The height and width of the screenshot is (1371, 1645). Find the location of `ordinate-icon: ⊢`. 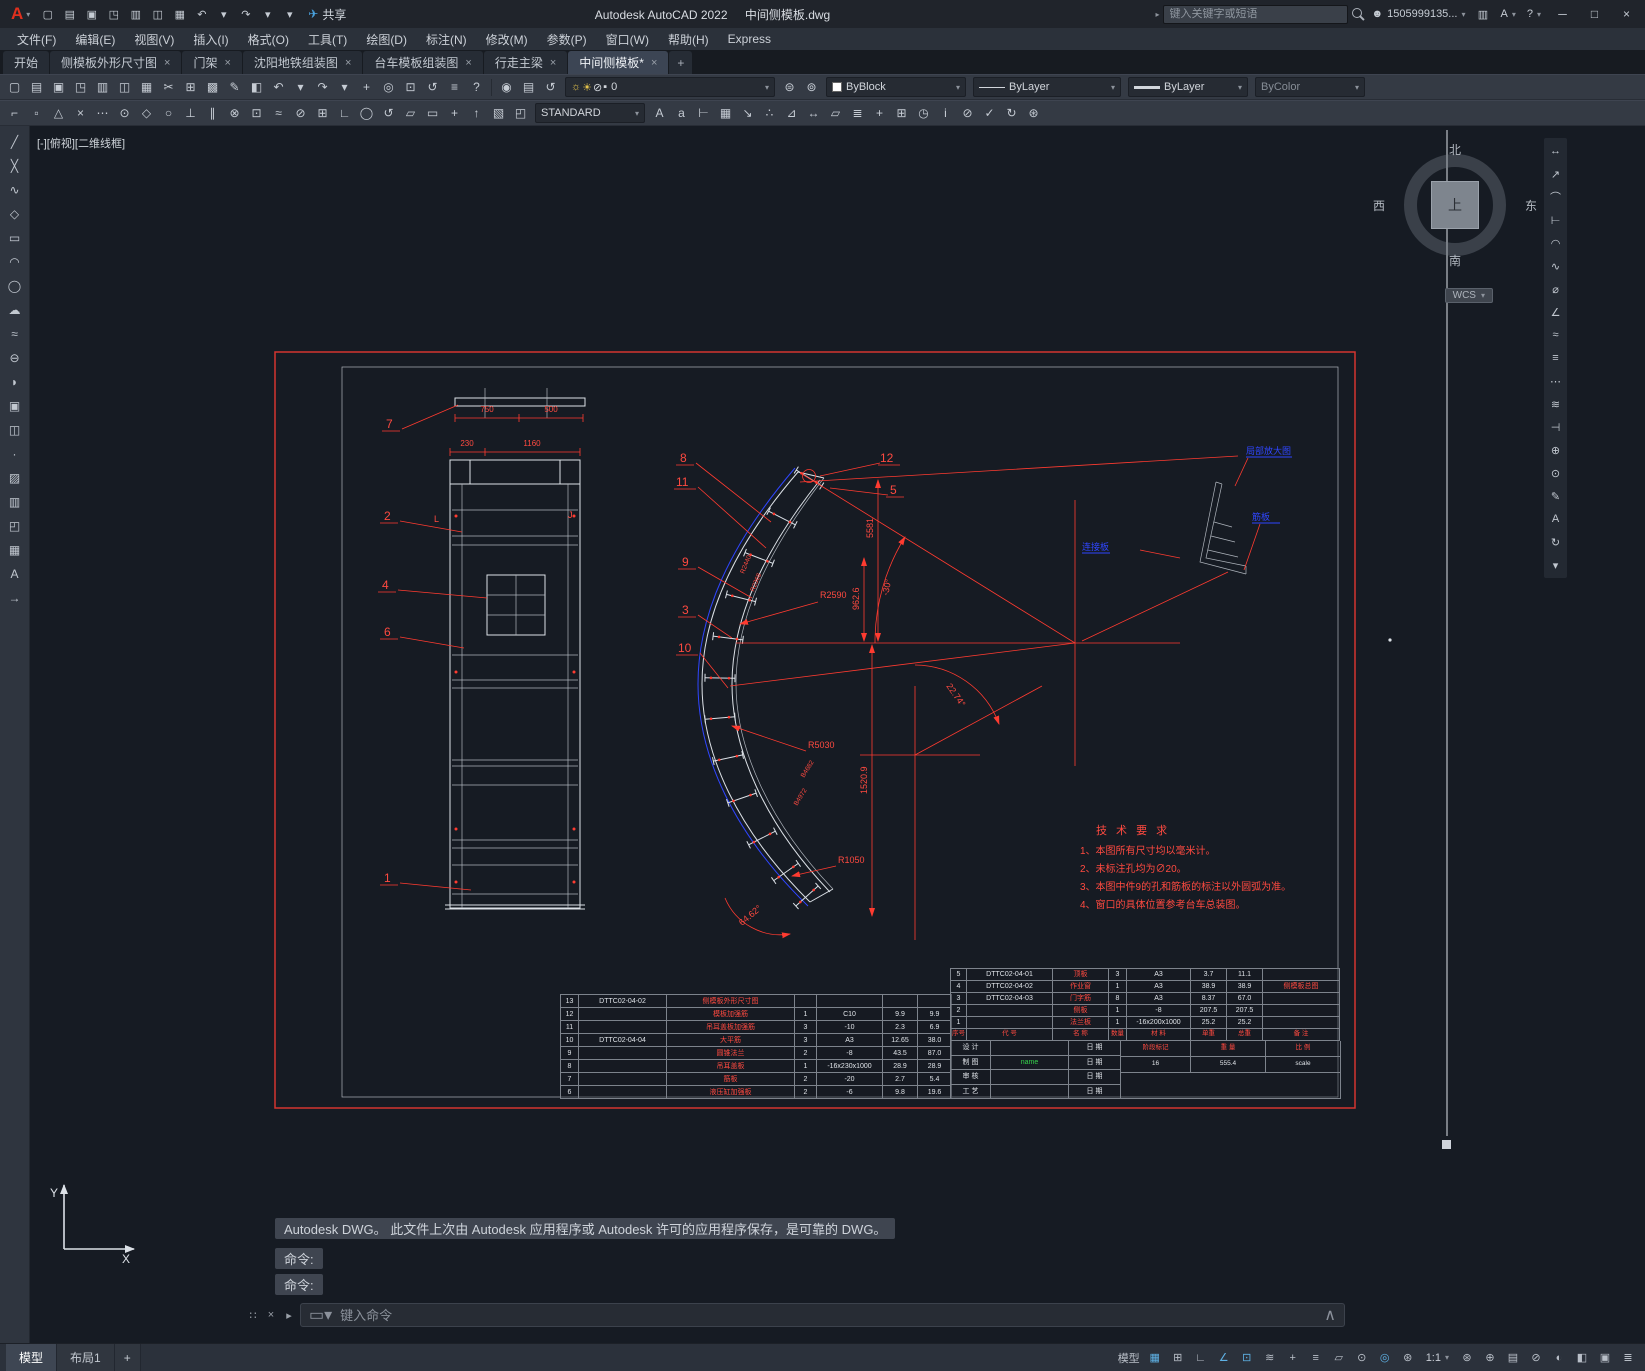

ordinate-icon: ⊢ is located at coordinates (1556, 220).